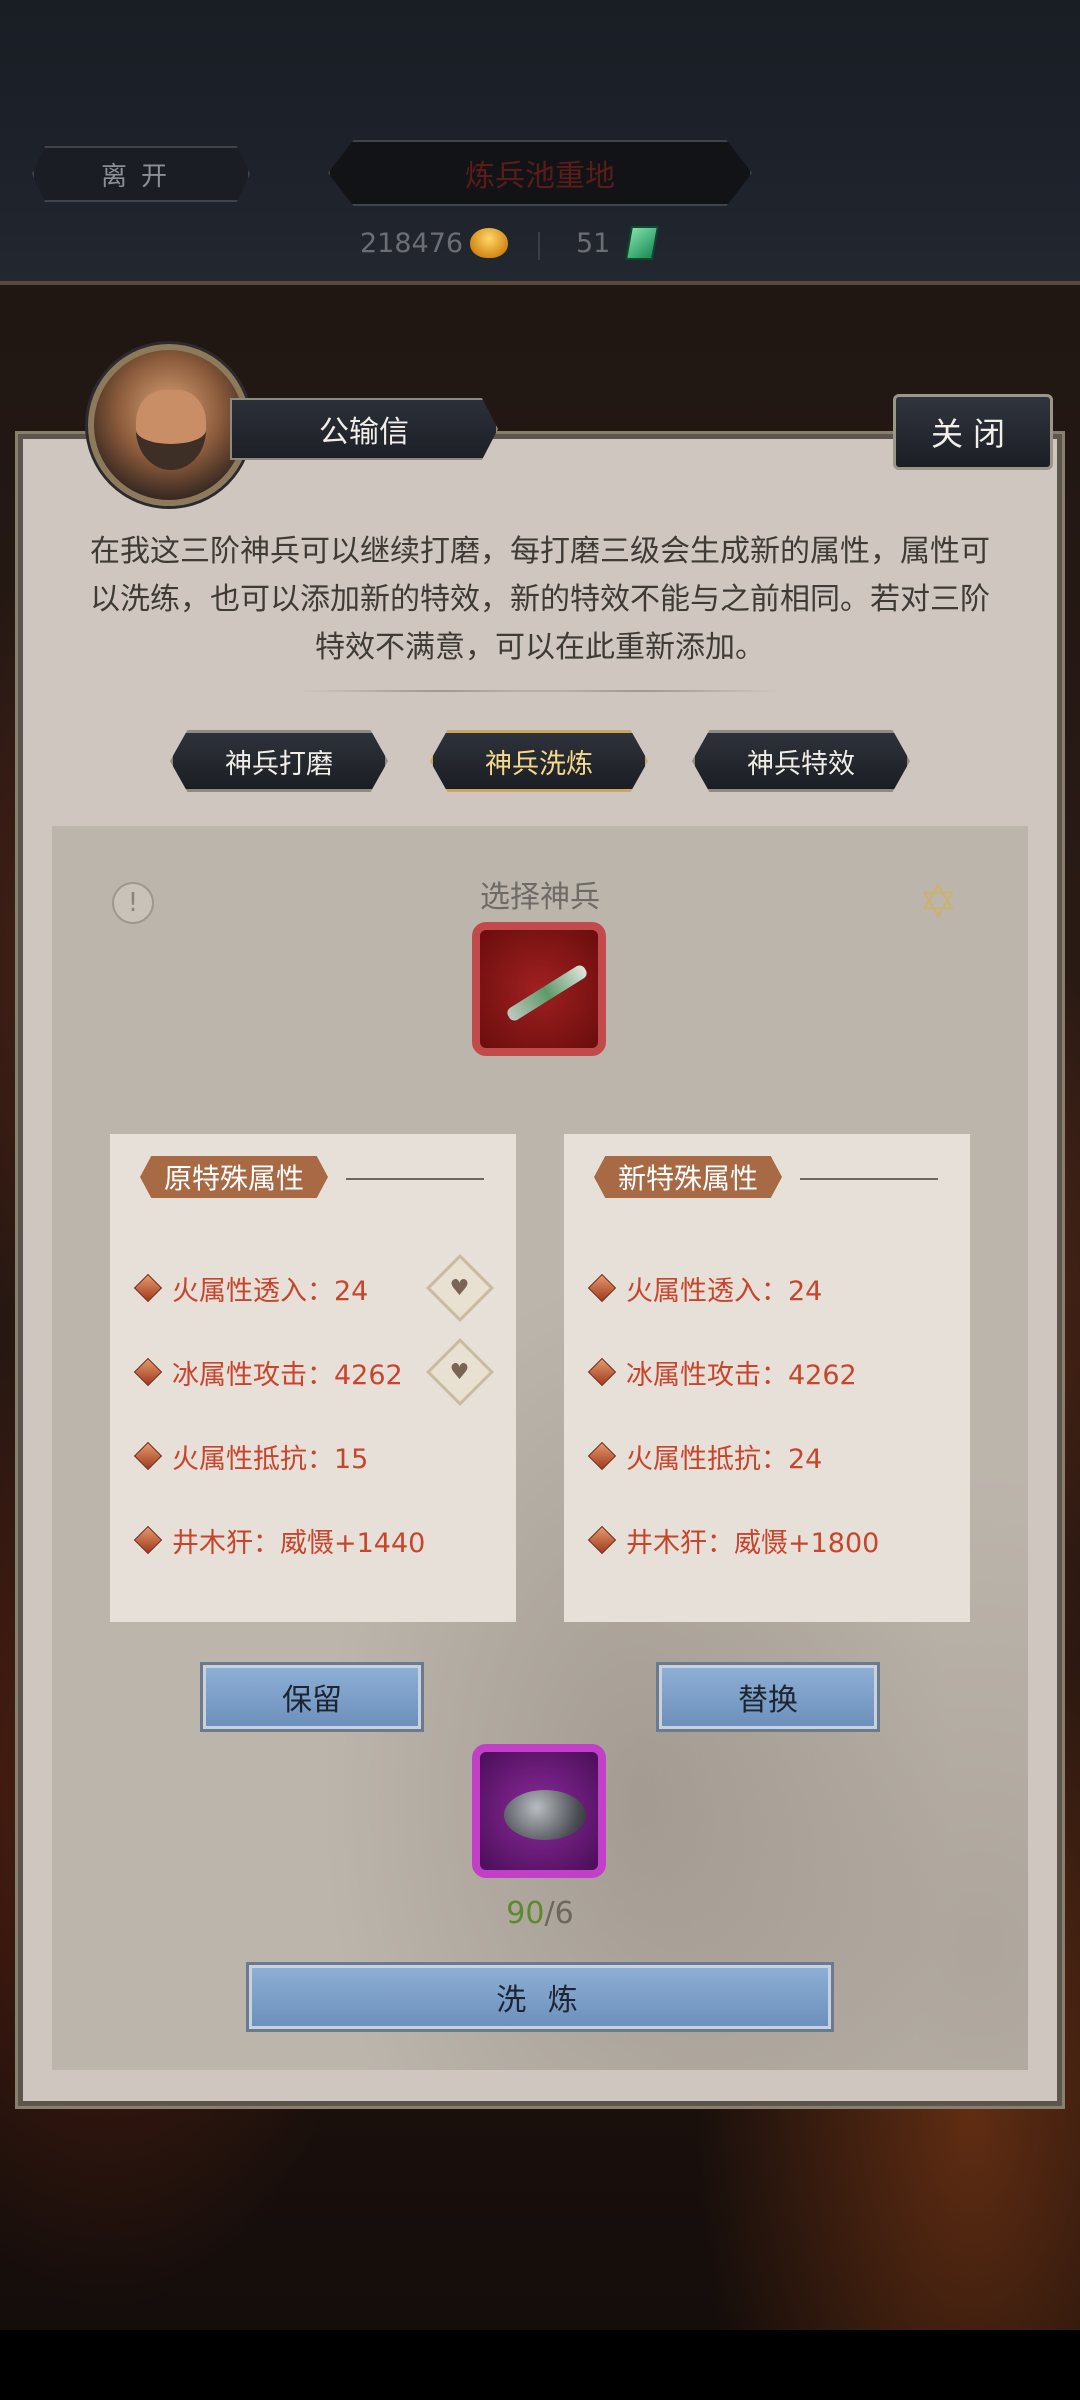  I want to click on new-attr-header: 新特殊属性, so click(688, 1177).